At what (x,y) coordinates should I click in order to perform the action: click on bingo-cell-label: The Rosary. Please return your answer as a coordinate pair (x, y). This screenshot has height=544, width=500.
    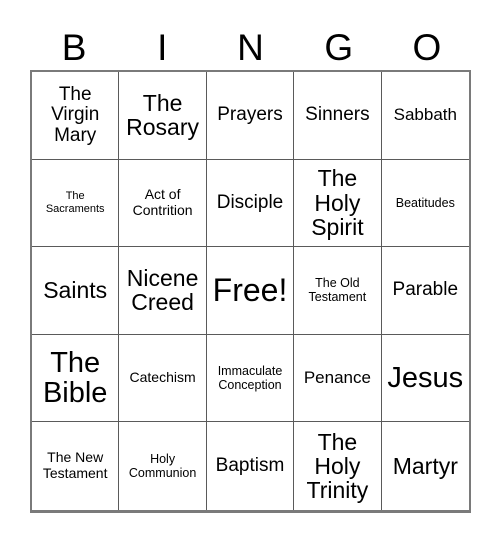
    Looking at the image, I should click on (163, 115).